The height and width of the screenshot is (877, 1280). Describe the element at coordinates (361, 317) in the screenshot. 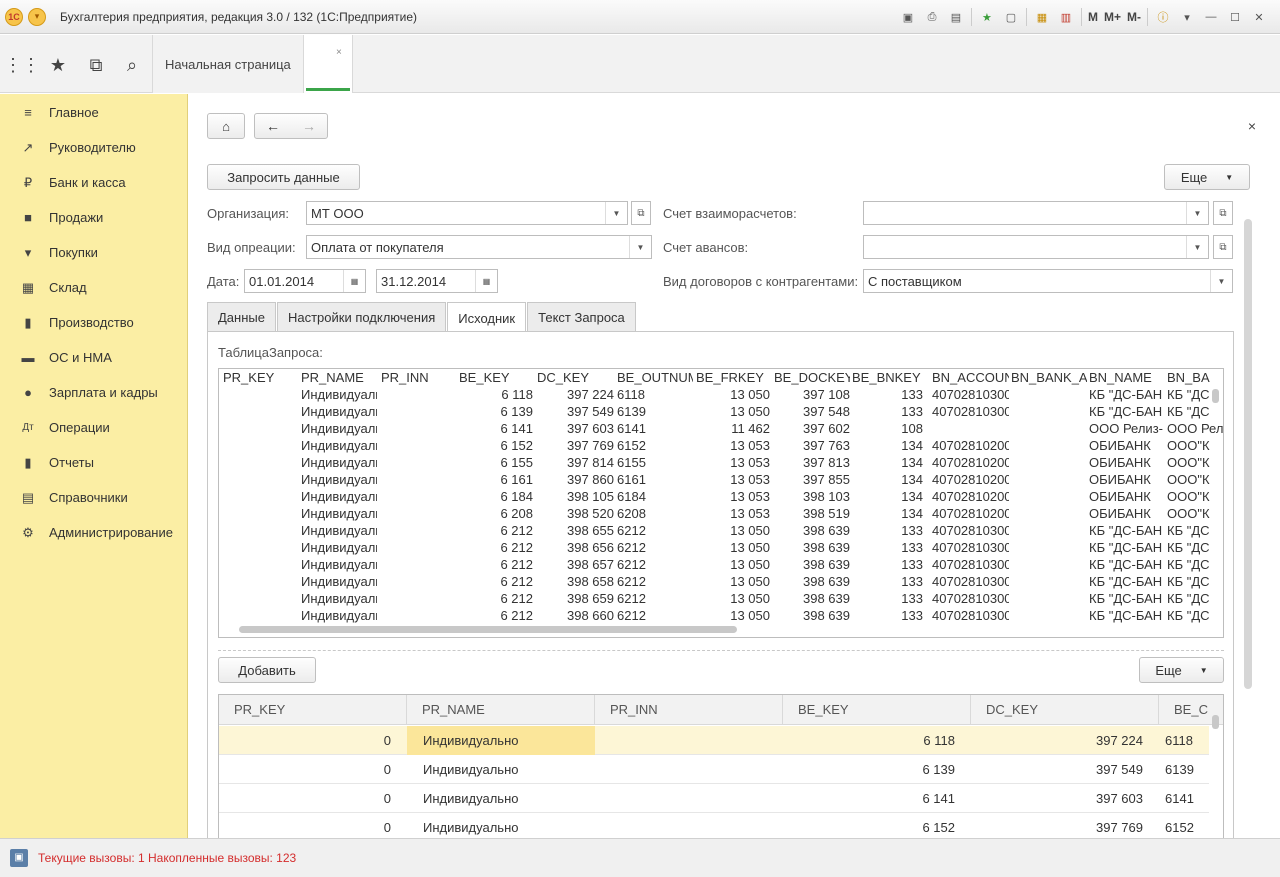

I see `tab-connection-settings: Настройки подключения` at that location.